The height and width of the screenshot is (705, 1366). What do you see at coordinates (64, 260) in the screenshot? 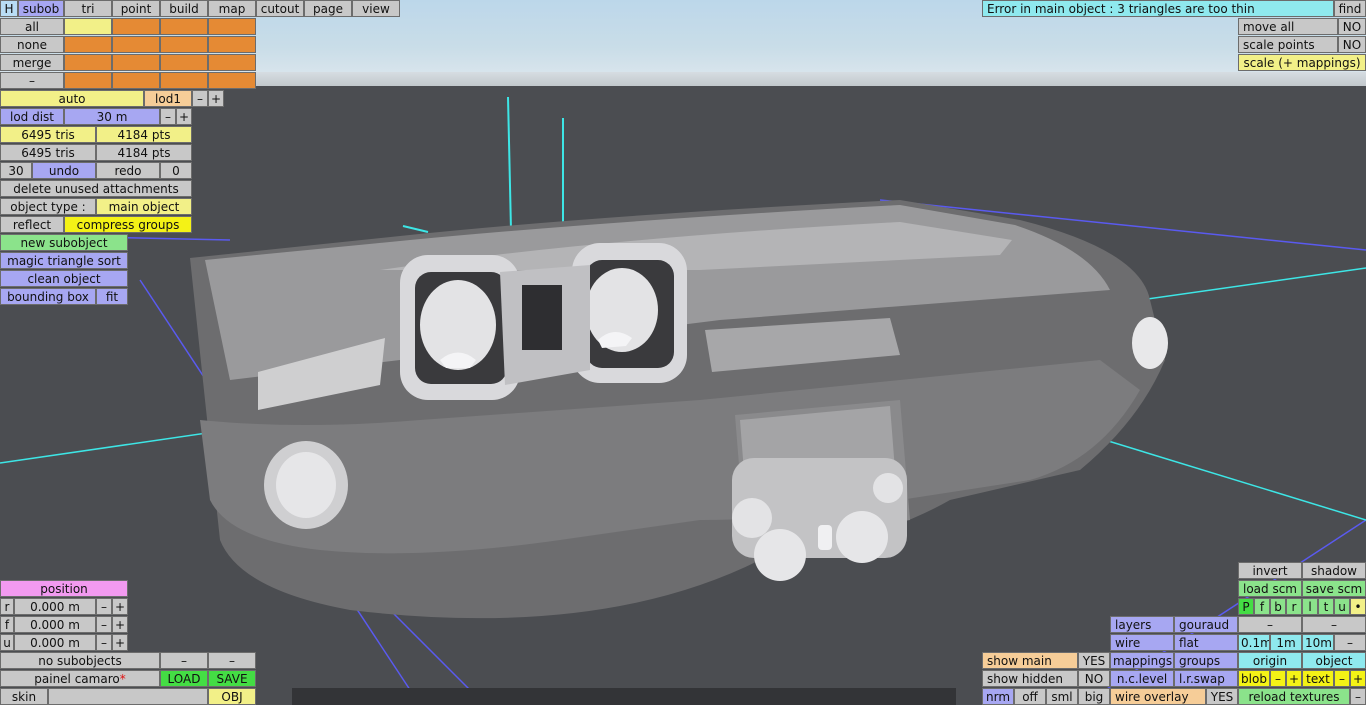
I see `magic-triangle-sort-button: magic triangle sort` at bounding box center [64, 260].